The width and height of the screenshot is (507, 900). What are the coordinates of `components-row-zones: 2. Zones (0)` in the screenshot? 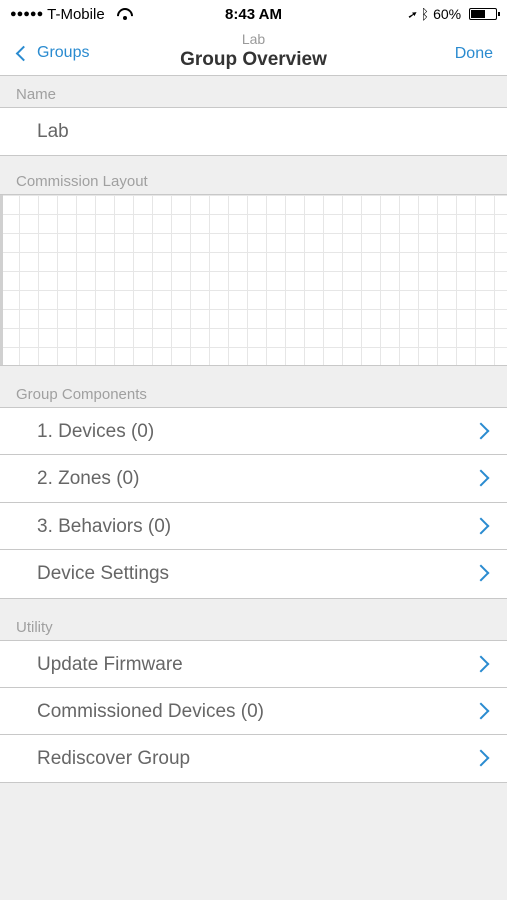 It's located at (253, 479).